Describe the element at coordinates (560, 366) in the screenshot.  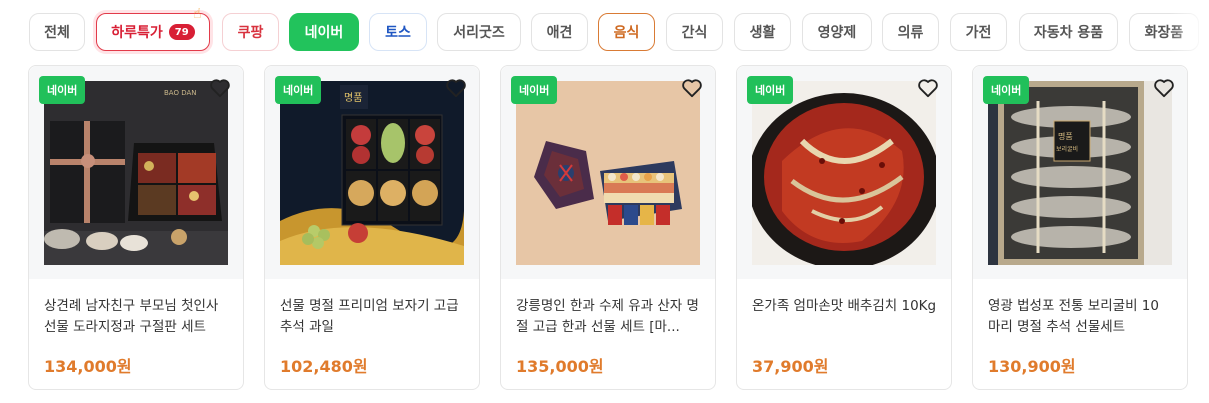
I see `product-price: 135,000원` at that location.